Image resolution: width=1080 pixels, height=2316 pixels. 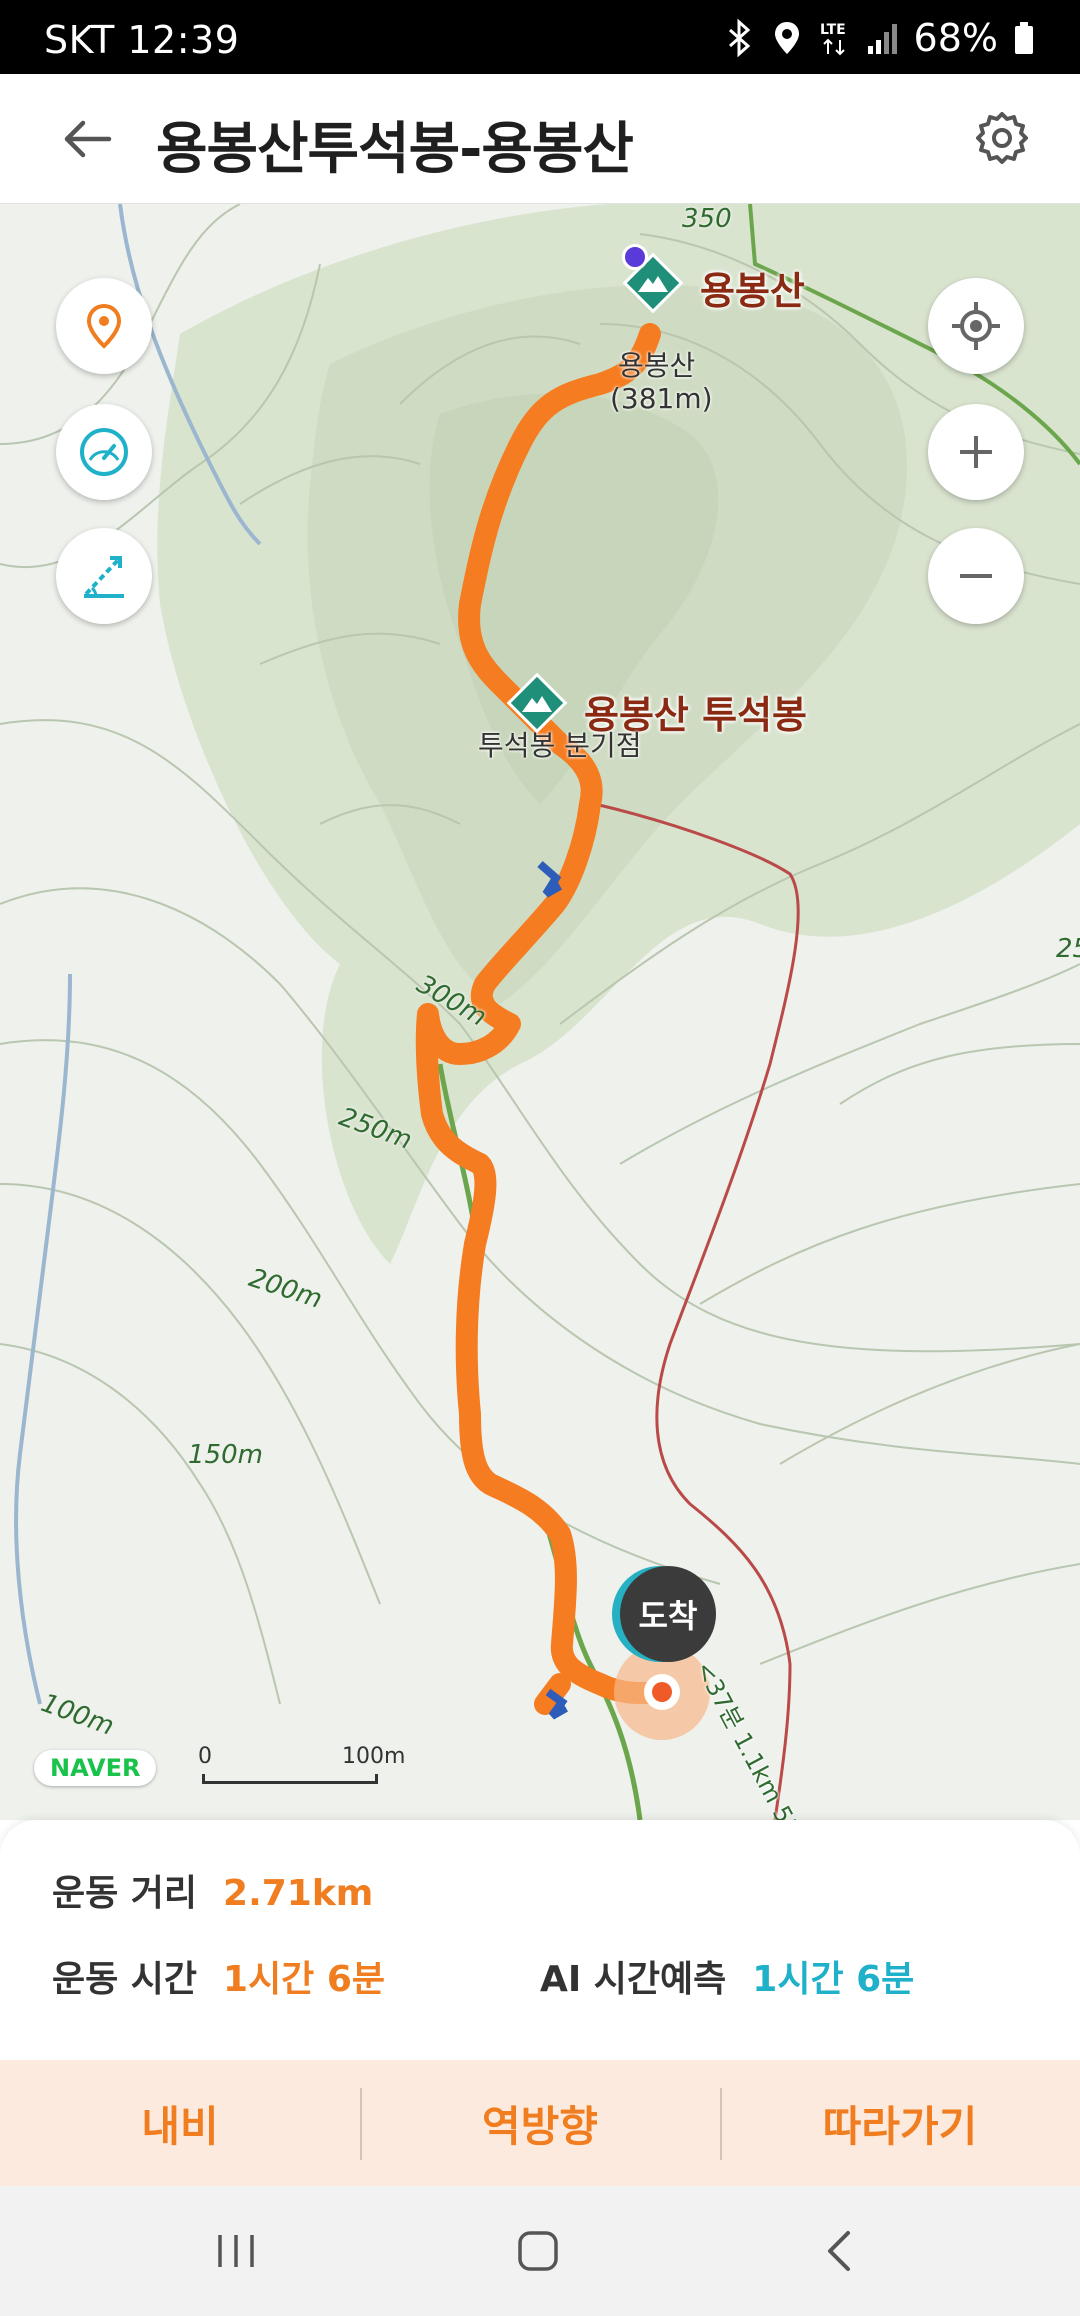 I want to click on minus-icon, so click(x=976, y=576).